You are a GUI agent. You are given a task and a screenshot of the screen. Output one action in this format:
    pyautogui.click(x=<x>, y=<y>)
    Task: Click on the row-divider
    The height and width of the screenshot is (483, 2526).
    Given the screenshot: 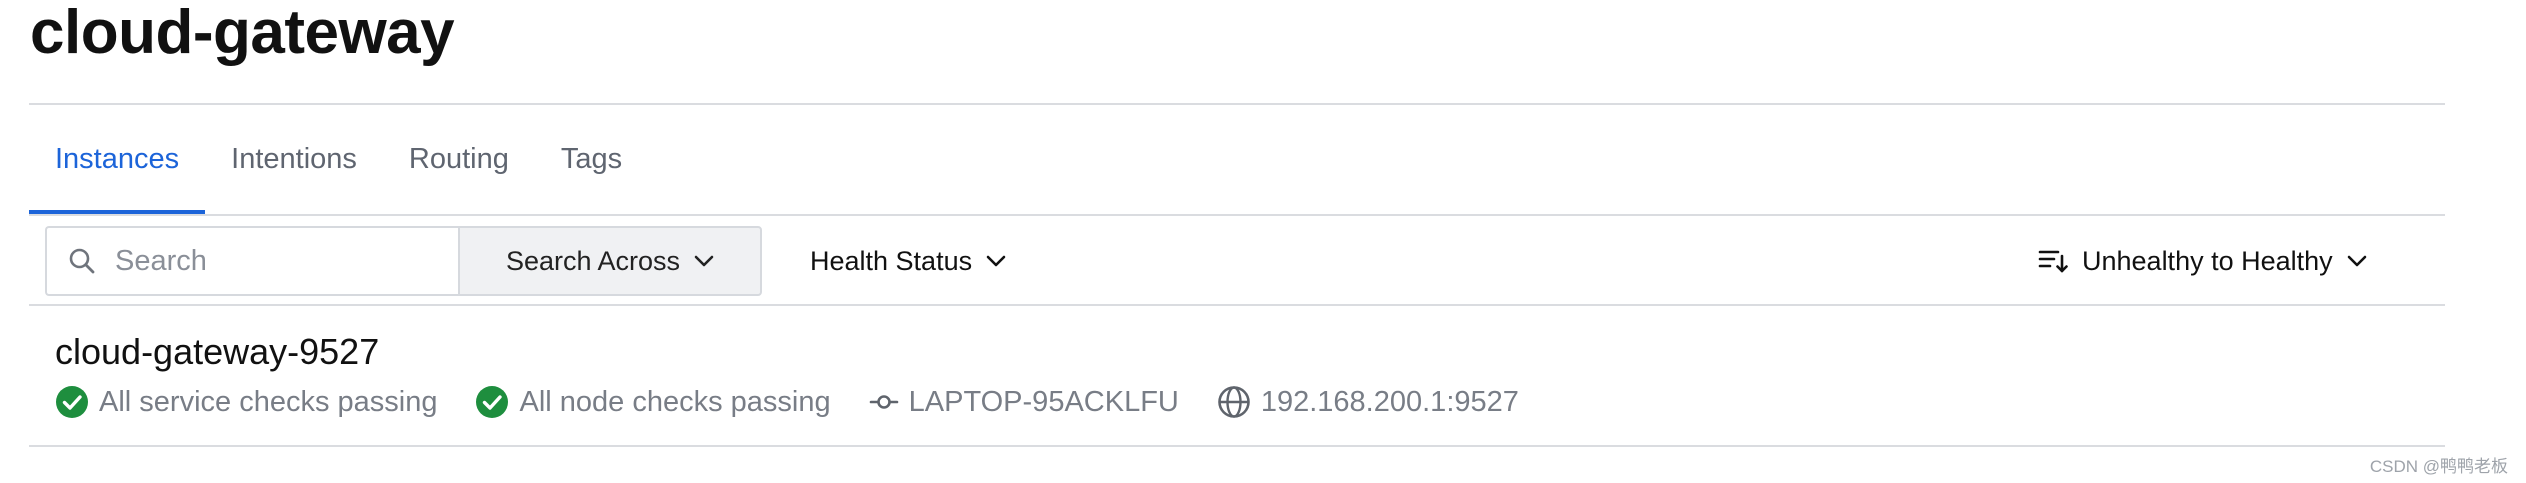 What is the action you would take?
    pyautogui.click(x=1237, y=446)
    